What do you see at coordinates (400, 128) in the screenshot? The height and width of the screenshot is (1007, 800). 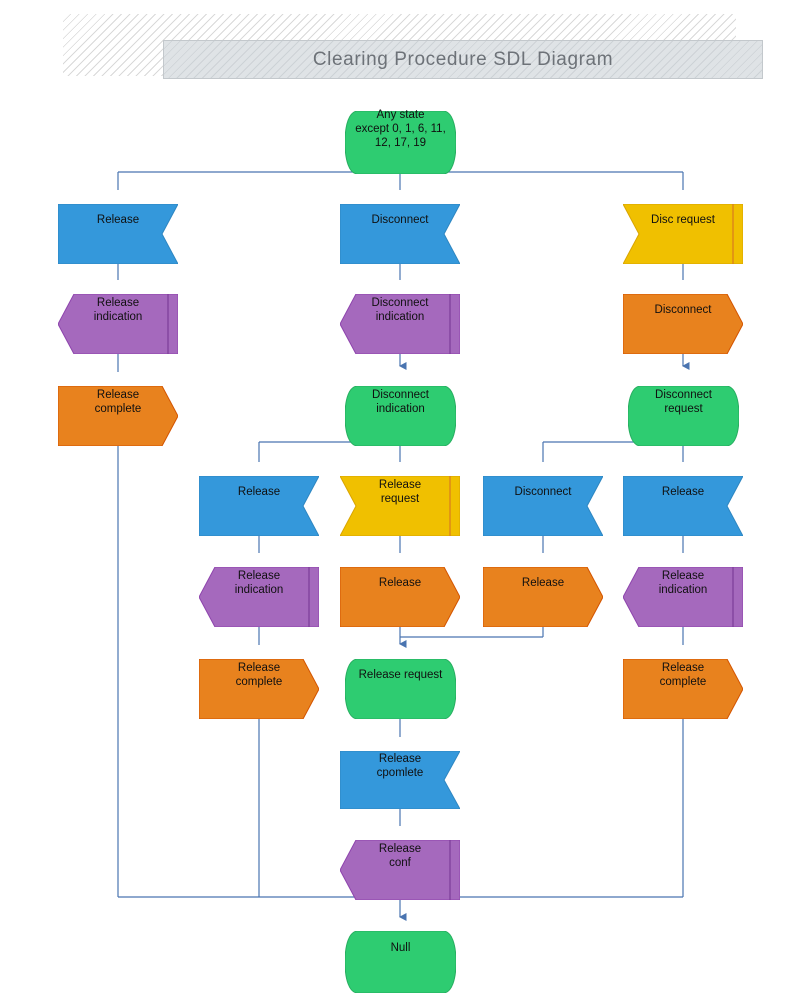 I see `node-label: Any state except 0, 1, 6, 11, 12, 17, 19` at bounding box center [400, 128].